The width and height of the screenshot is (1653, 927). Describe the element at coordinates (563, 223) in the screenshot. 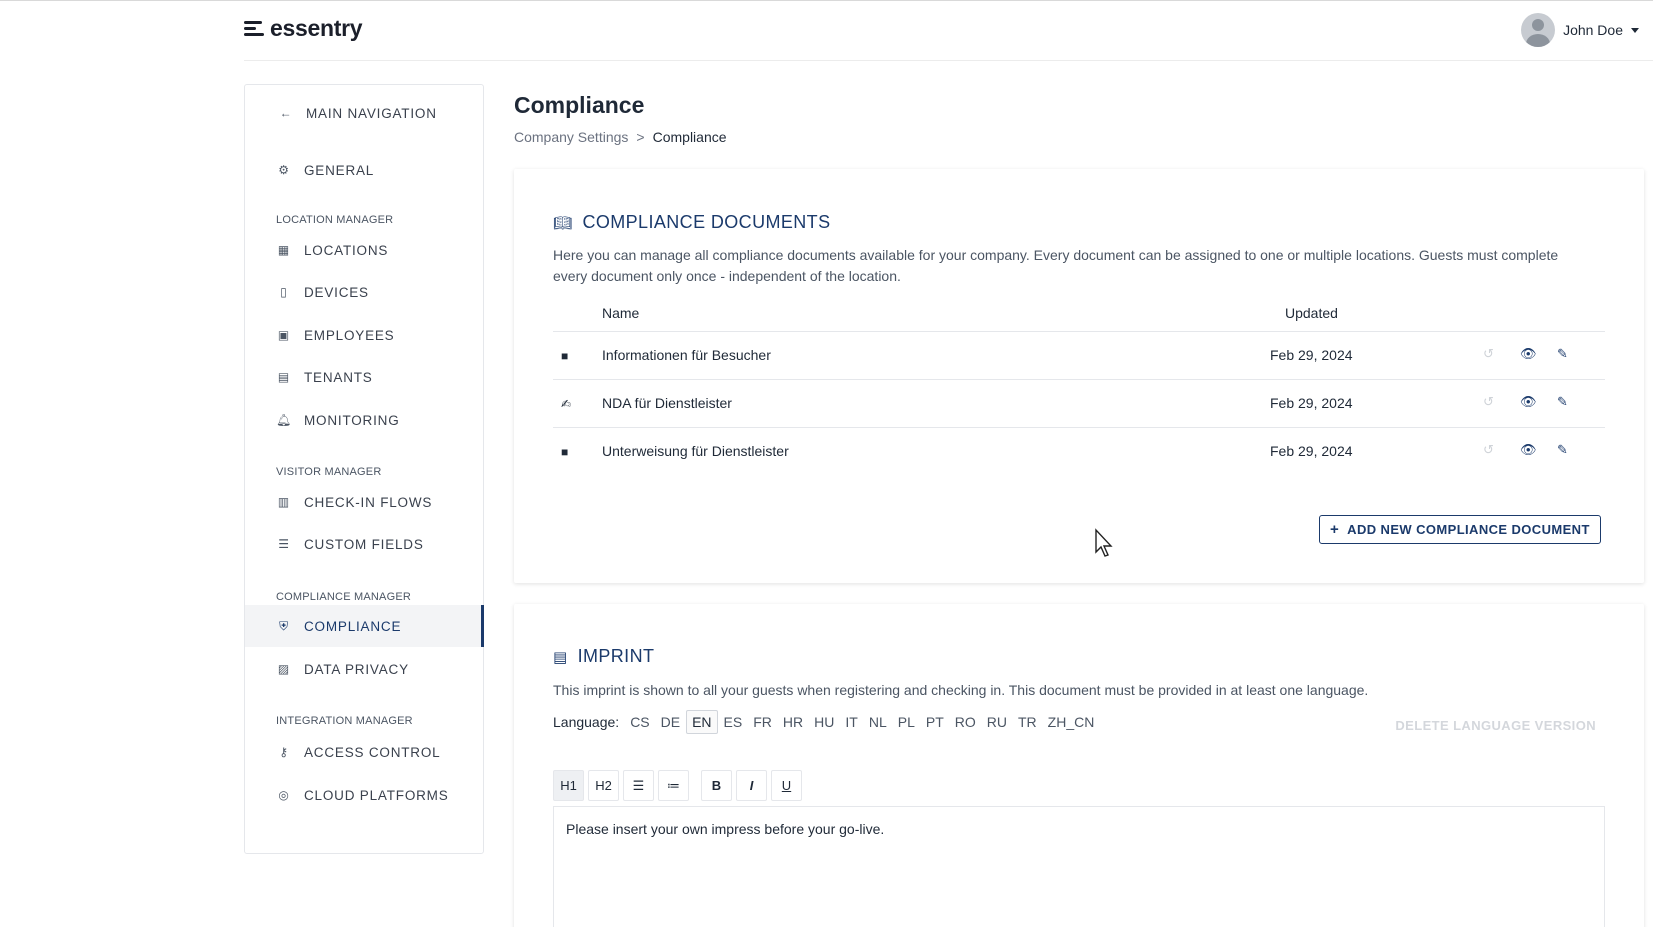

I see `book-icon: 📖︎` at that location.